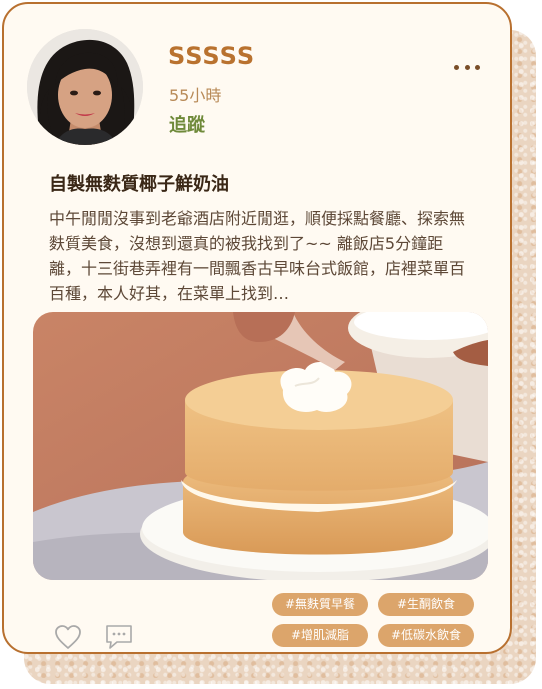 This screenshot has width=542, height=689. I want to click on follow-button: 追蹤, so click(187, 124).